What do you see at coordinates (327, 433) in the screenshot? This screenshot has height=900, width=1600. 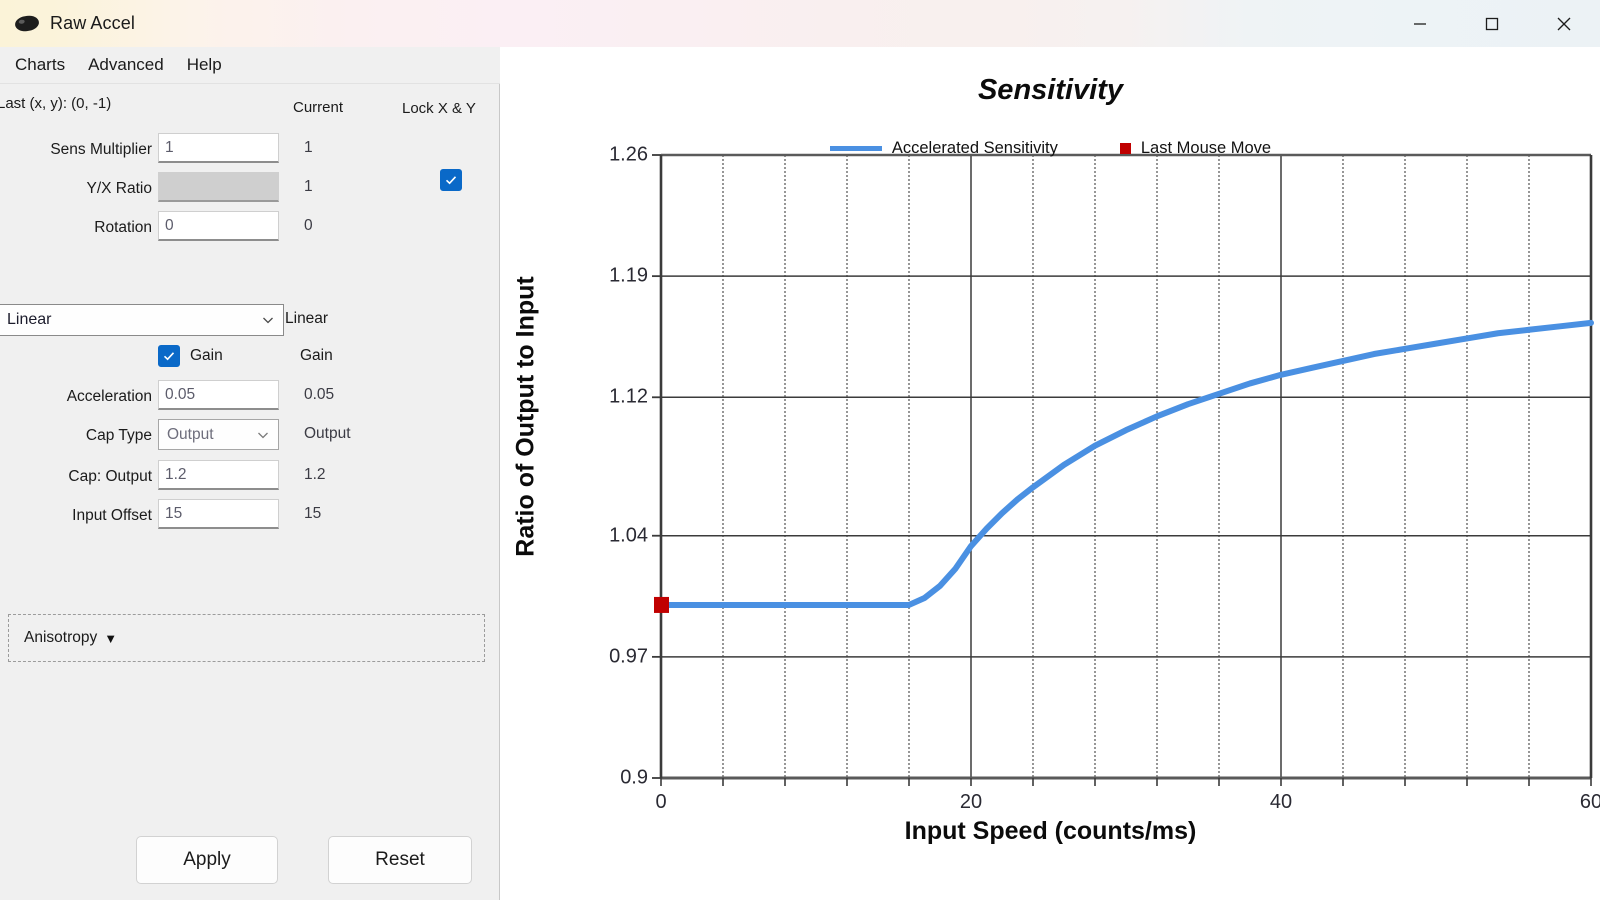 I see `current-cap-type: Output` at bounding box center [327, 433].